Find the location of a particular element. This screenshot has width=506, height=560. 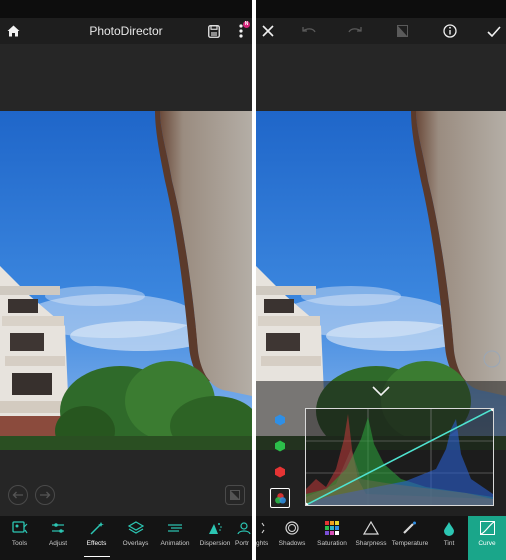

tool-portrait: Portr is located at coordinates (243, 538).